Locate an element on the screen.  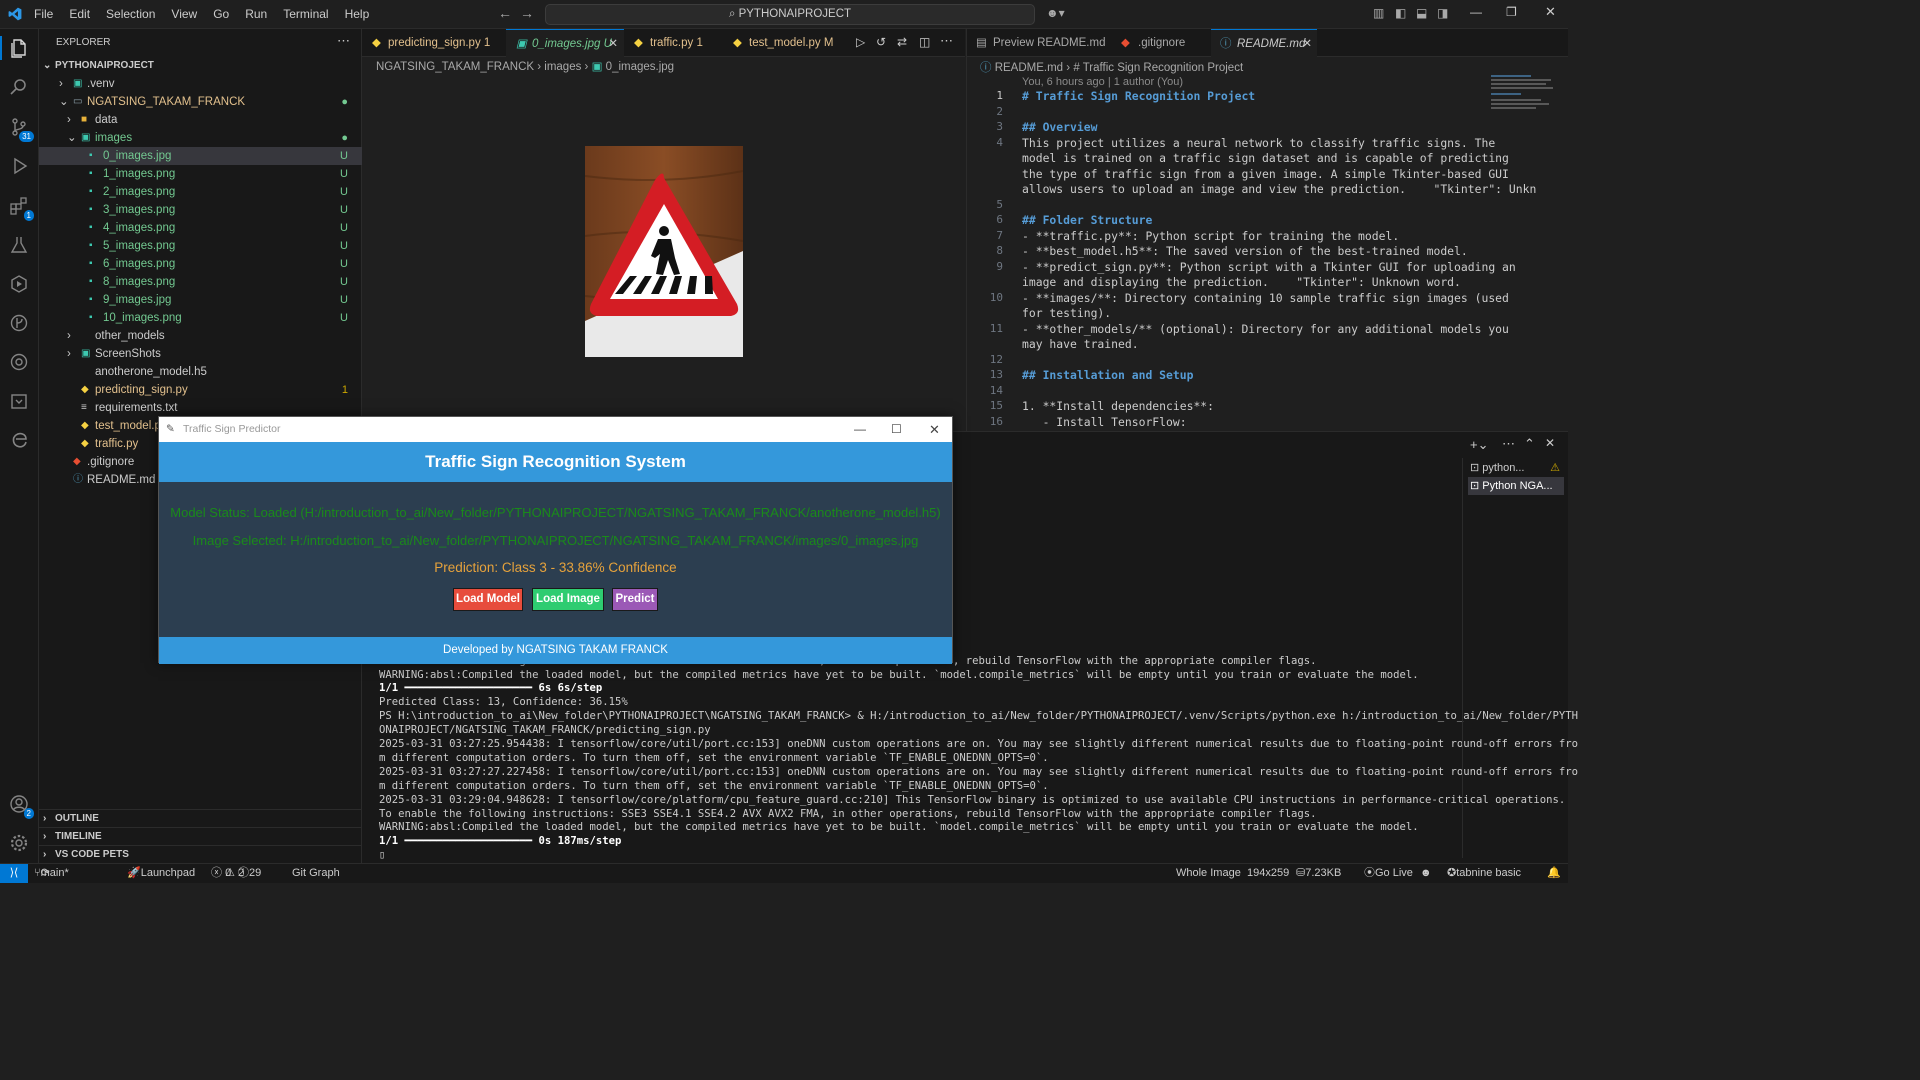
tree-file-item: anotherone_model.h5 is located at coordinates (200, 372).